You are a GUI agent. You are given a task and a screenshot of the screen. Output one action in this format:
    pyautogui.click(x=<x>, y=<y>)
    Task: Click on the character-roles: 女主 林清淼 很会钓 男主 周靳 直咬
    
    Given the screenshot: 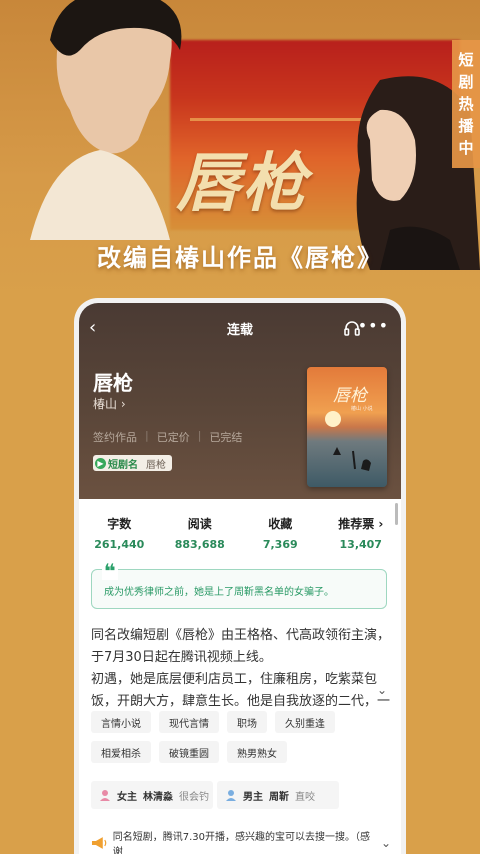 What is the action you would take?
    pyautogui.click(x=215, y=795)
    